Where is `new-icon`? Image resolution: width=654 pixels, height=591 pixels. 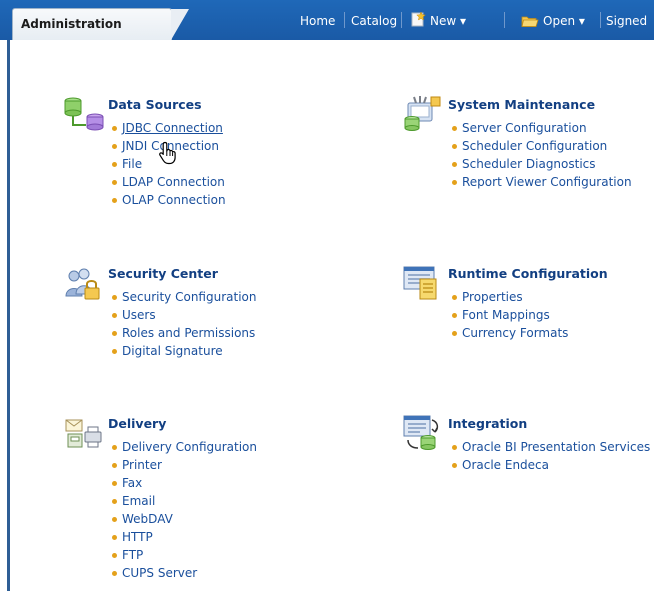 new-icon is located at coordinates (418, 21).